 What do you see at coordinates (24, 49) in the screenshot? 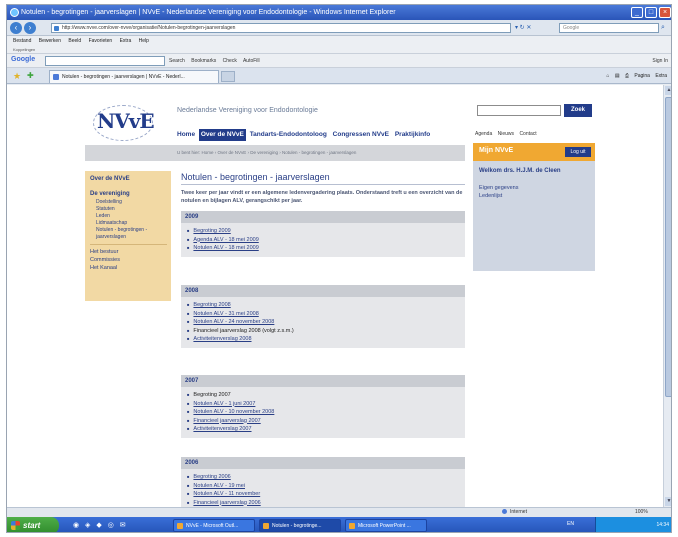
I see `links-label: Koppelingen` at bounding box center [24, 49].